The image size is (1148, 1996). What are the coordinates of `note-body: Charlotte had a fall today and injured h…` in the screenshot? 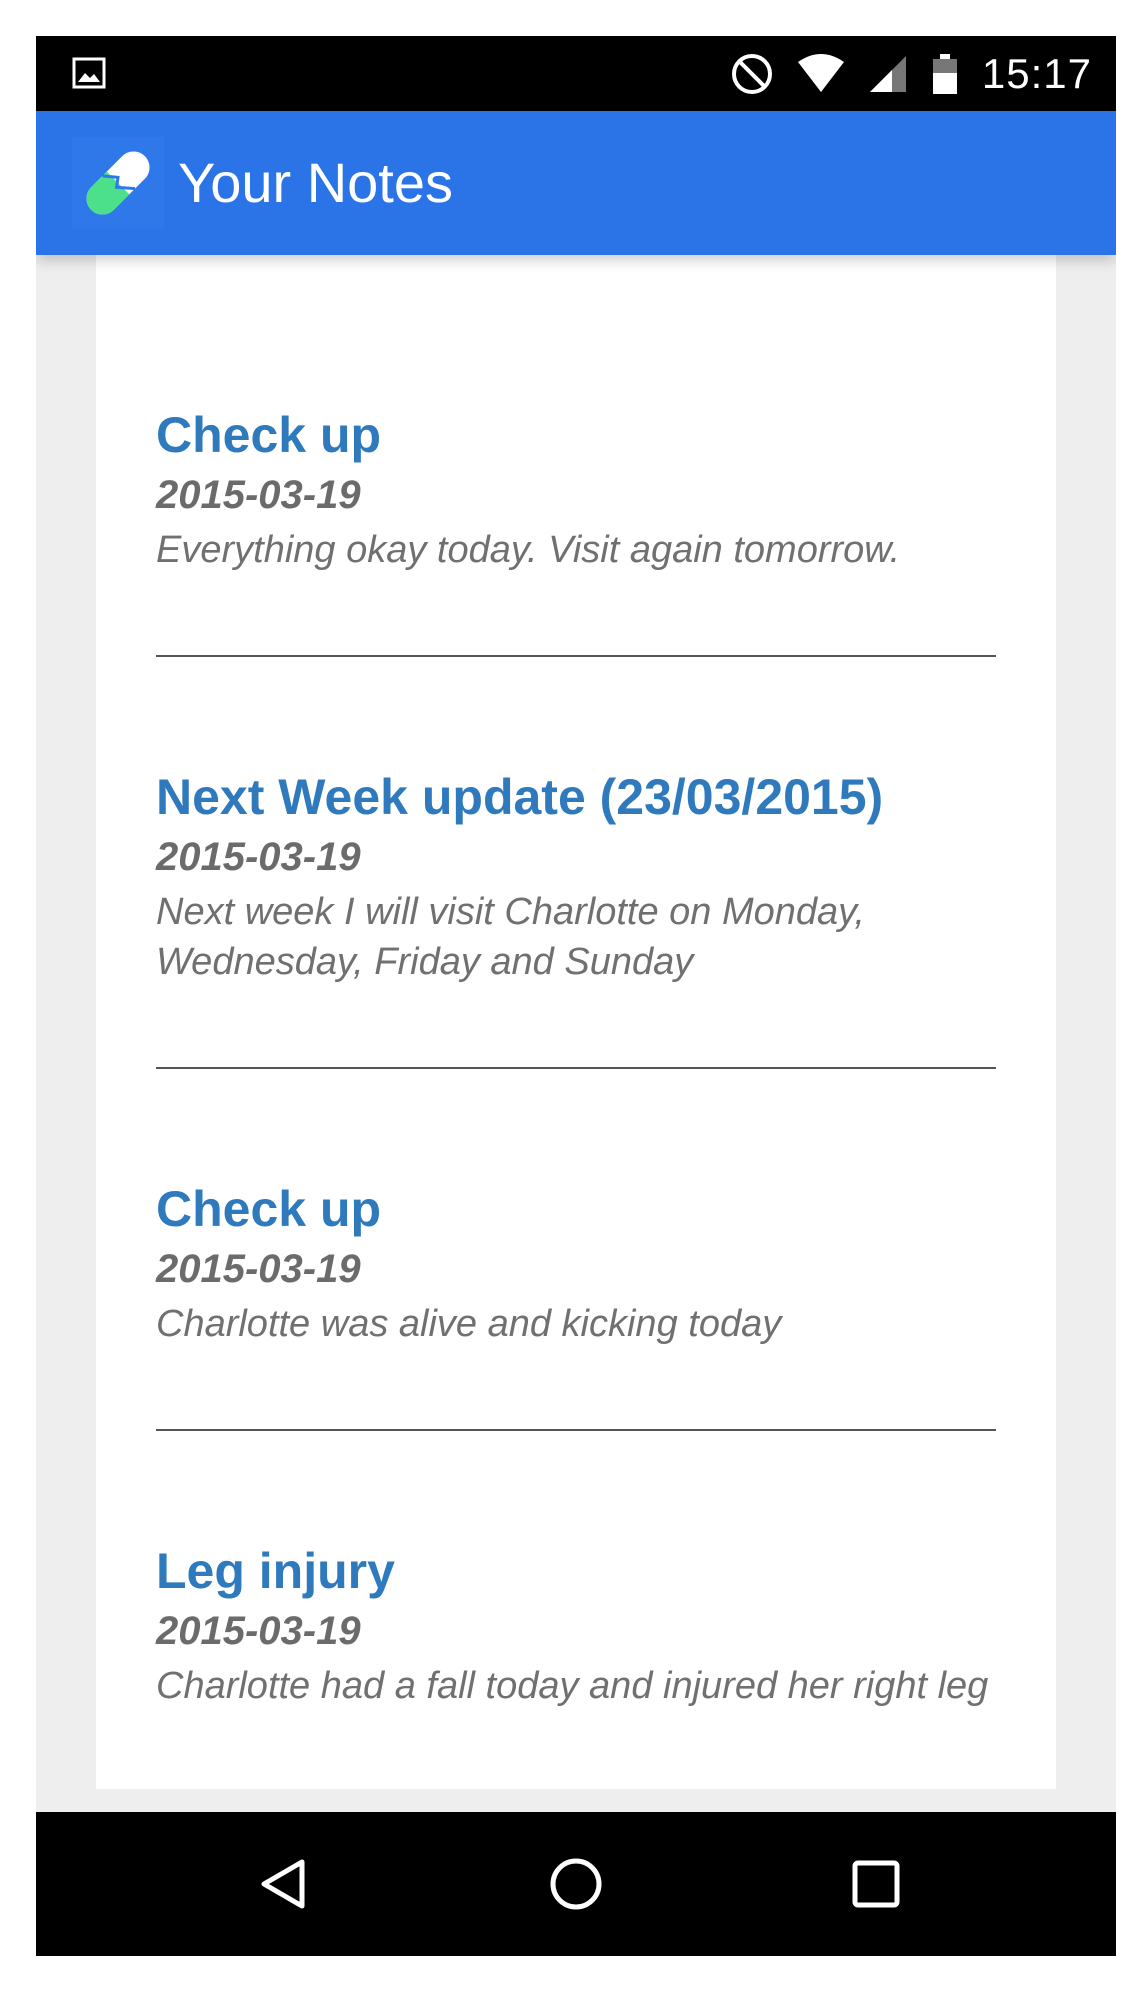 It's located at (572, 1686).